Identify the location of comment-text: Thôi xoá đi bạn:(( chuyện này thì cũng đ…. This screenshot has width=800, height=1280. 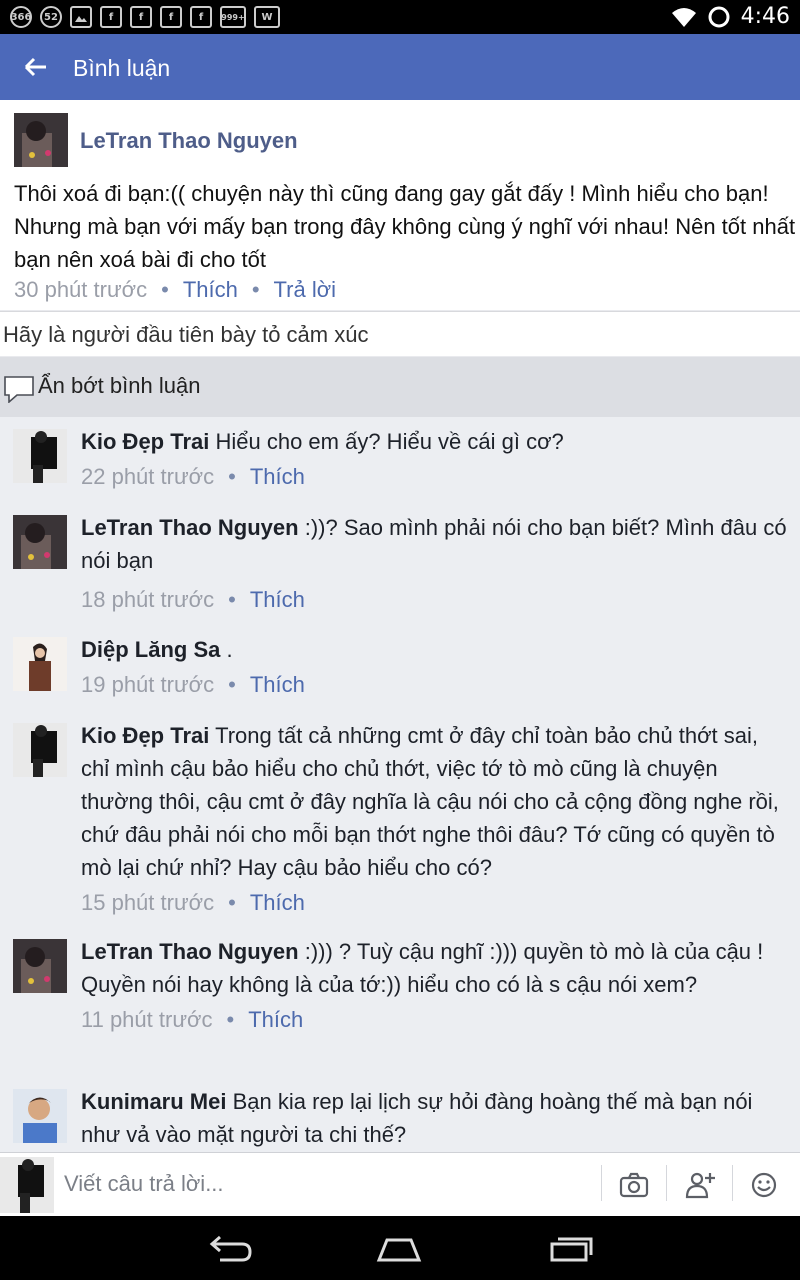
(405, 226).